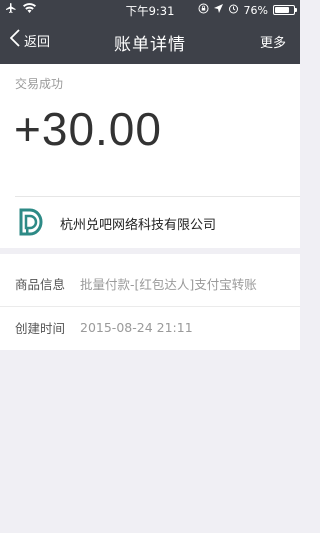 The height and width of the screenshot is (533, 320). What do you see at coordinates (31, 222) in the screenshot?
I see `merchant-logo-icon` at bounding box center [31, 222].